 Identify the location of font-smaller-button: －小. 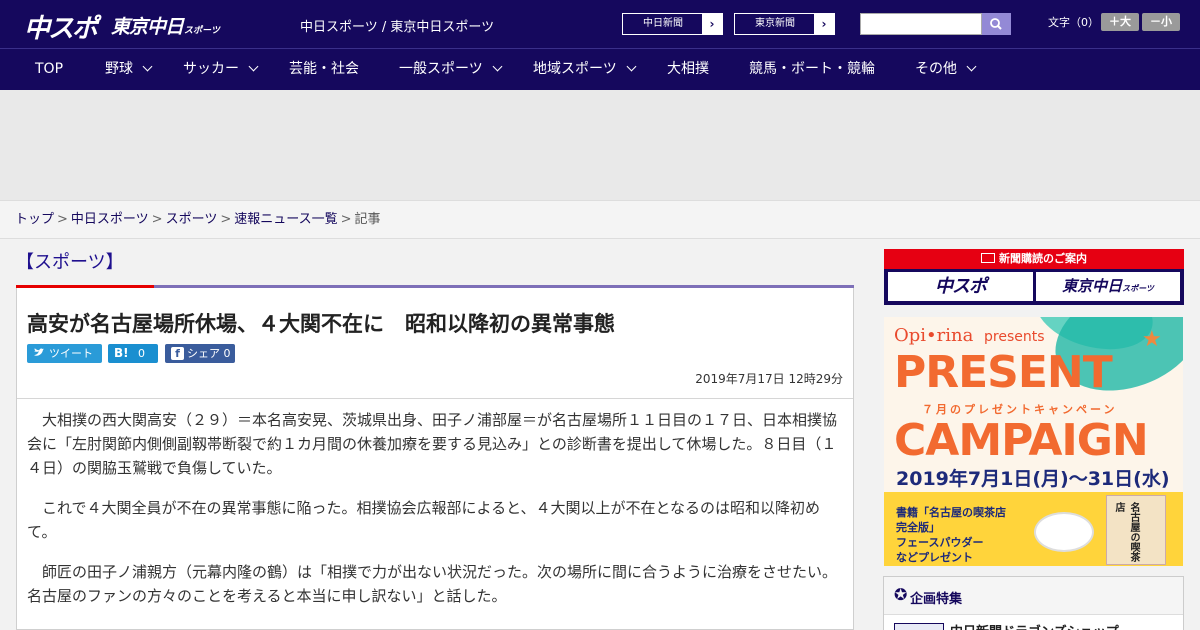
(1161, 22).